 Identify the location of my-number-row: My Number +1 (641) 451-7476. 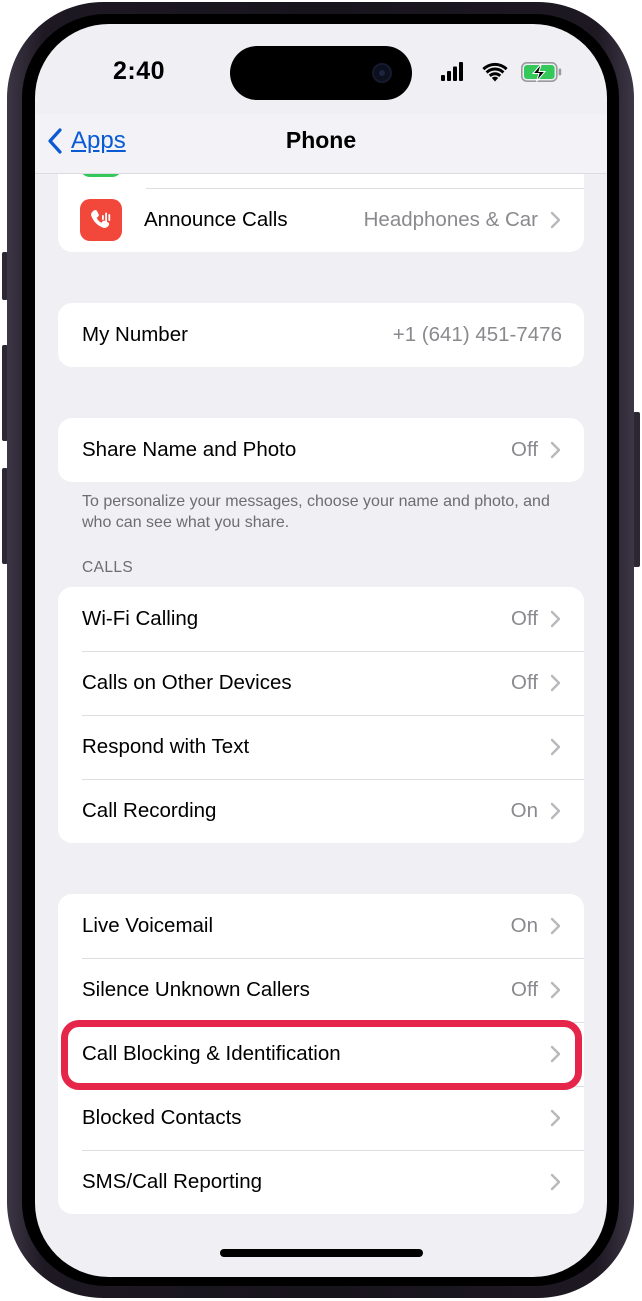
(321, 335).